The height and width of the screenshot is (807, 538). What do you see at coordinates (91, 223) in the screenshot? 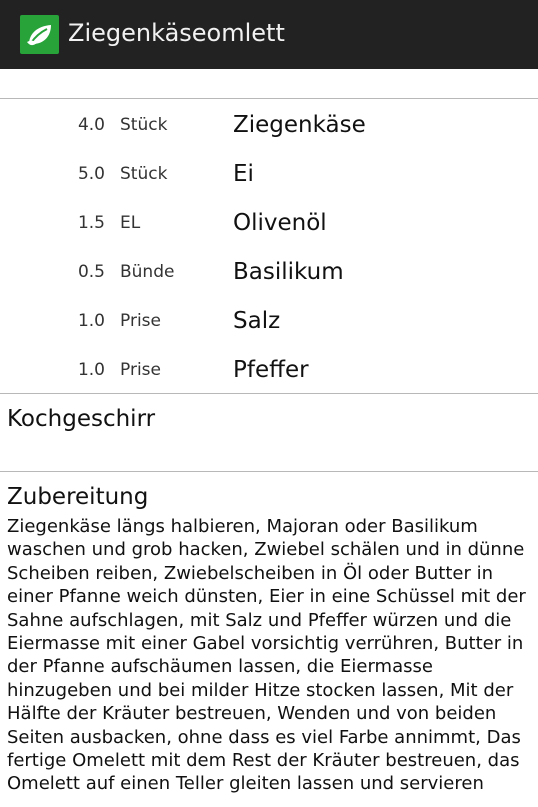
I see `ingredient-amount: 1.5` at bounding box center [91, 223].